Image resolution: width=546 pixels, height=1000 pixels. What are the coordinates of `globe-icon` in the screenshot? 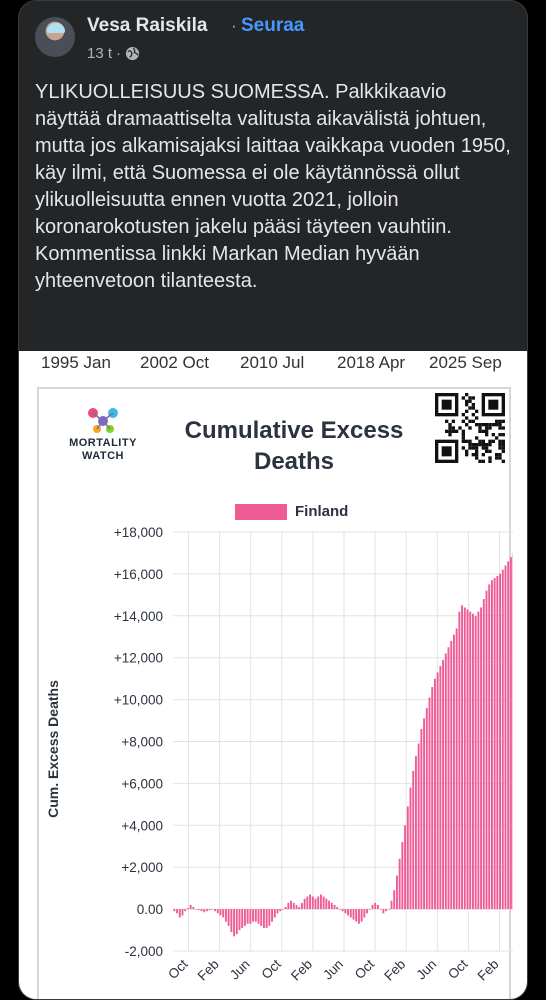 It's located at (132, 53).